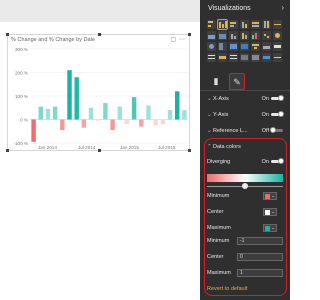 The width and height of the screenshot is (320, 300). Describe the element at coordinates (266, 35) in the screenshot. I see `scatter-icon` at that location.